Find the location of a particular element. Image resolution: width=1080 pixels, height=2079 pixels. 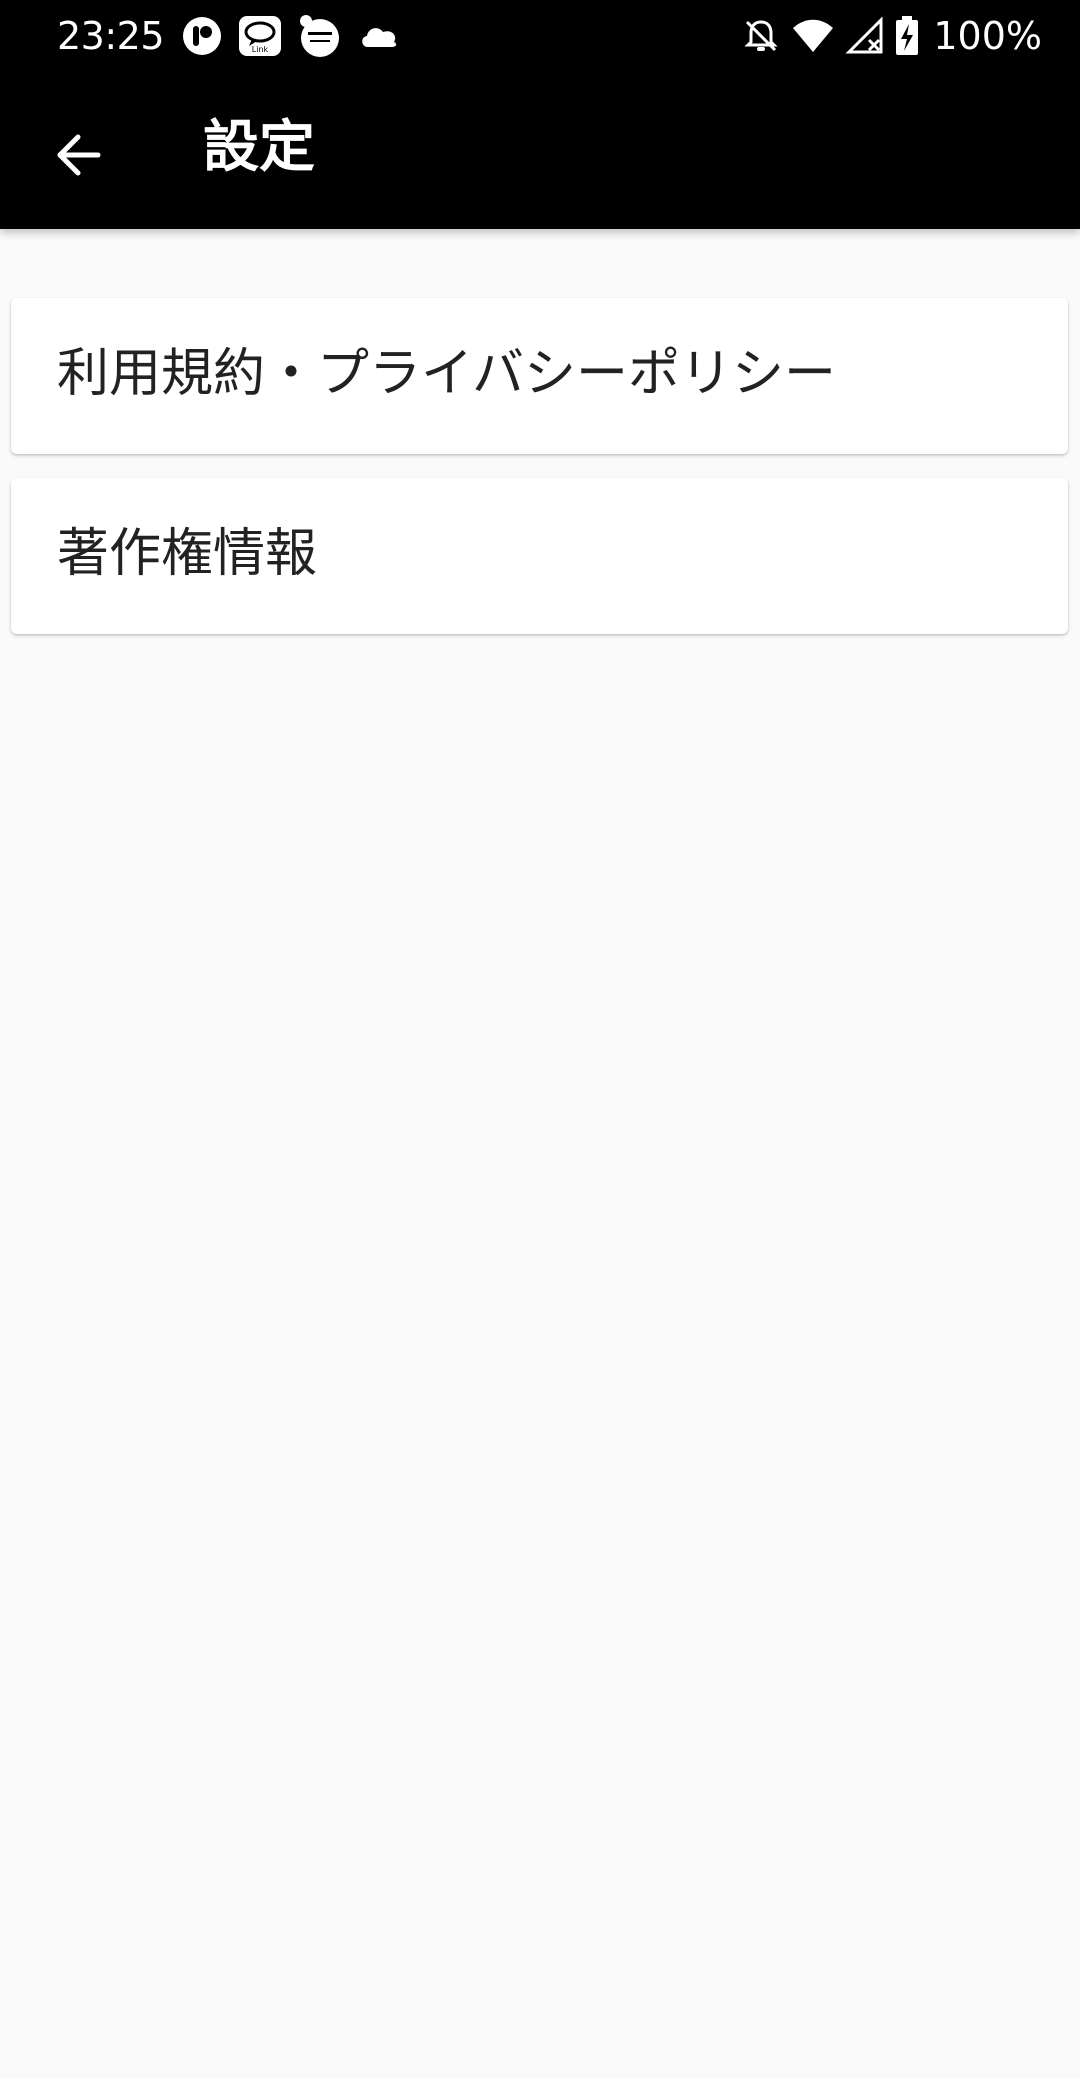

notification-app-icon is located at coordinates (202, 36).